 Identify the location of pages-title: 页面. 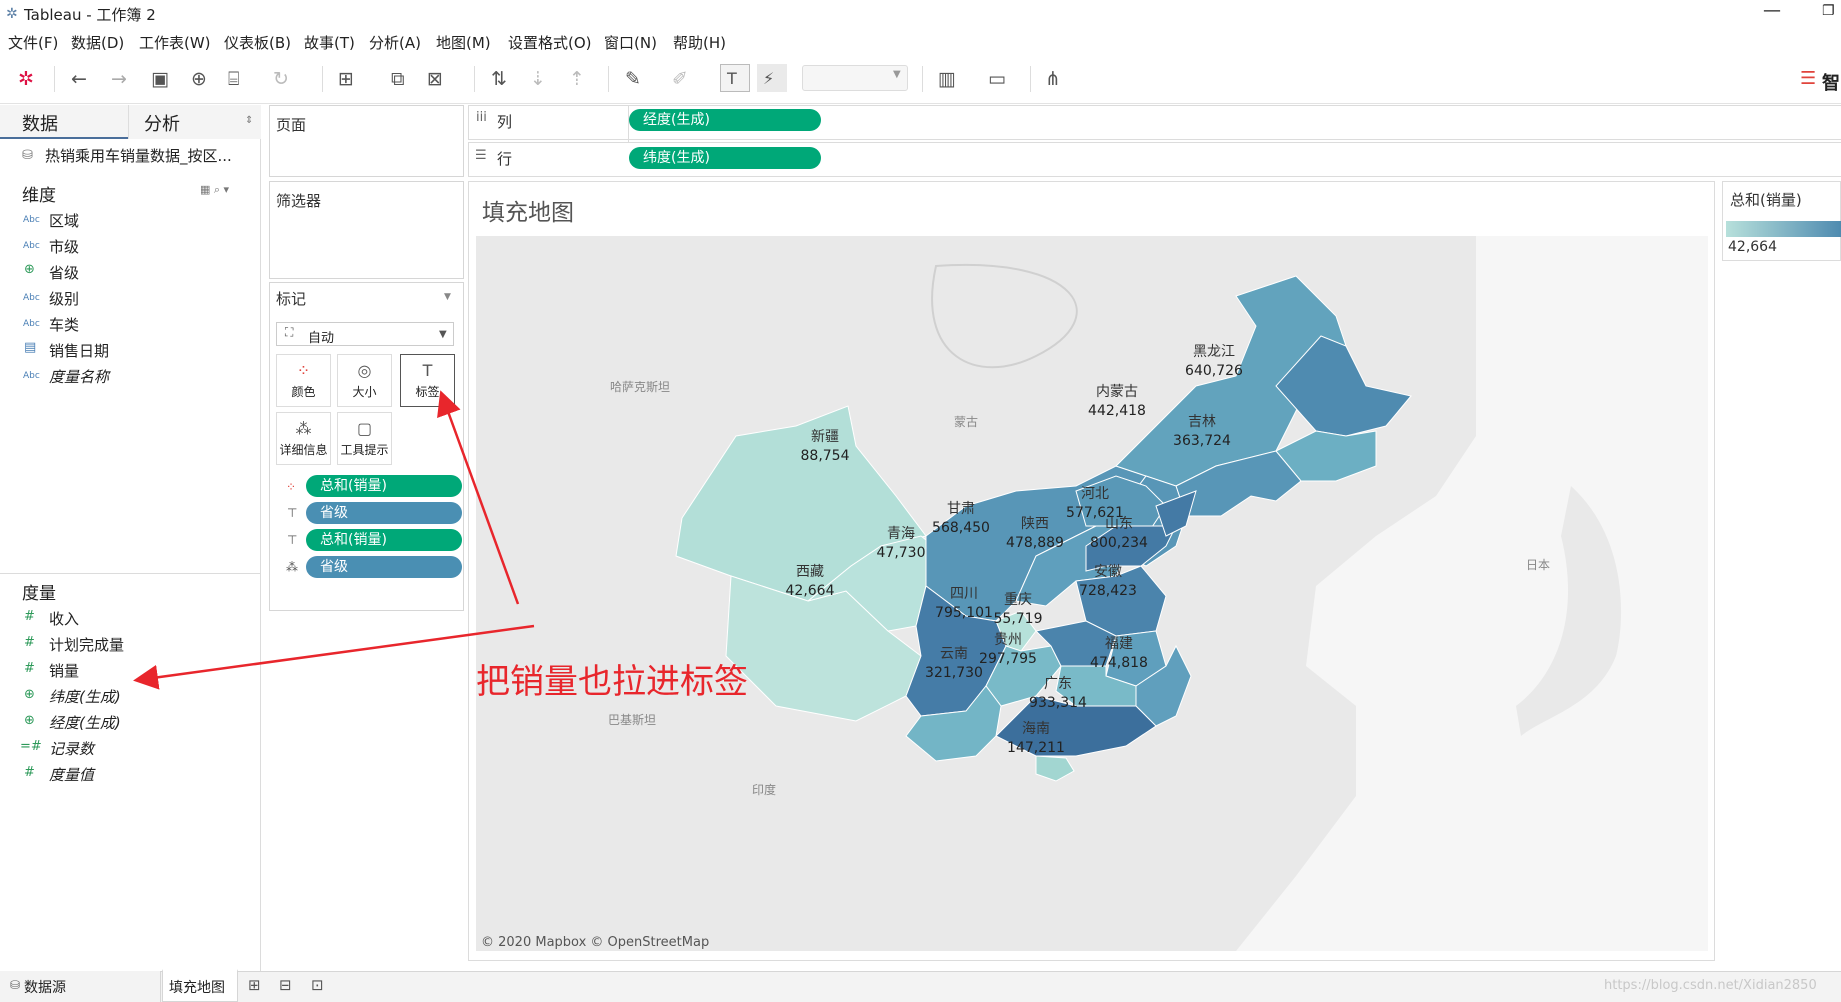
(291, 125).